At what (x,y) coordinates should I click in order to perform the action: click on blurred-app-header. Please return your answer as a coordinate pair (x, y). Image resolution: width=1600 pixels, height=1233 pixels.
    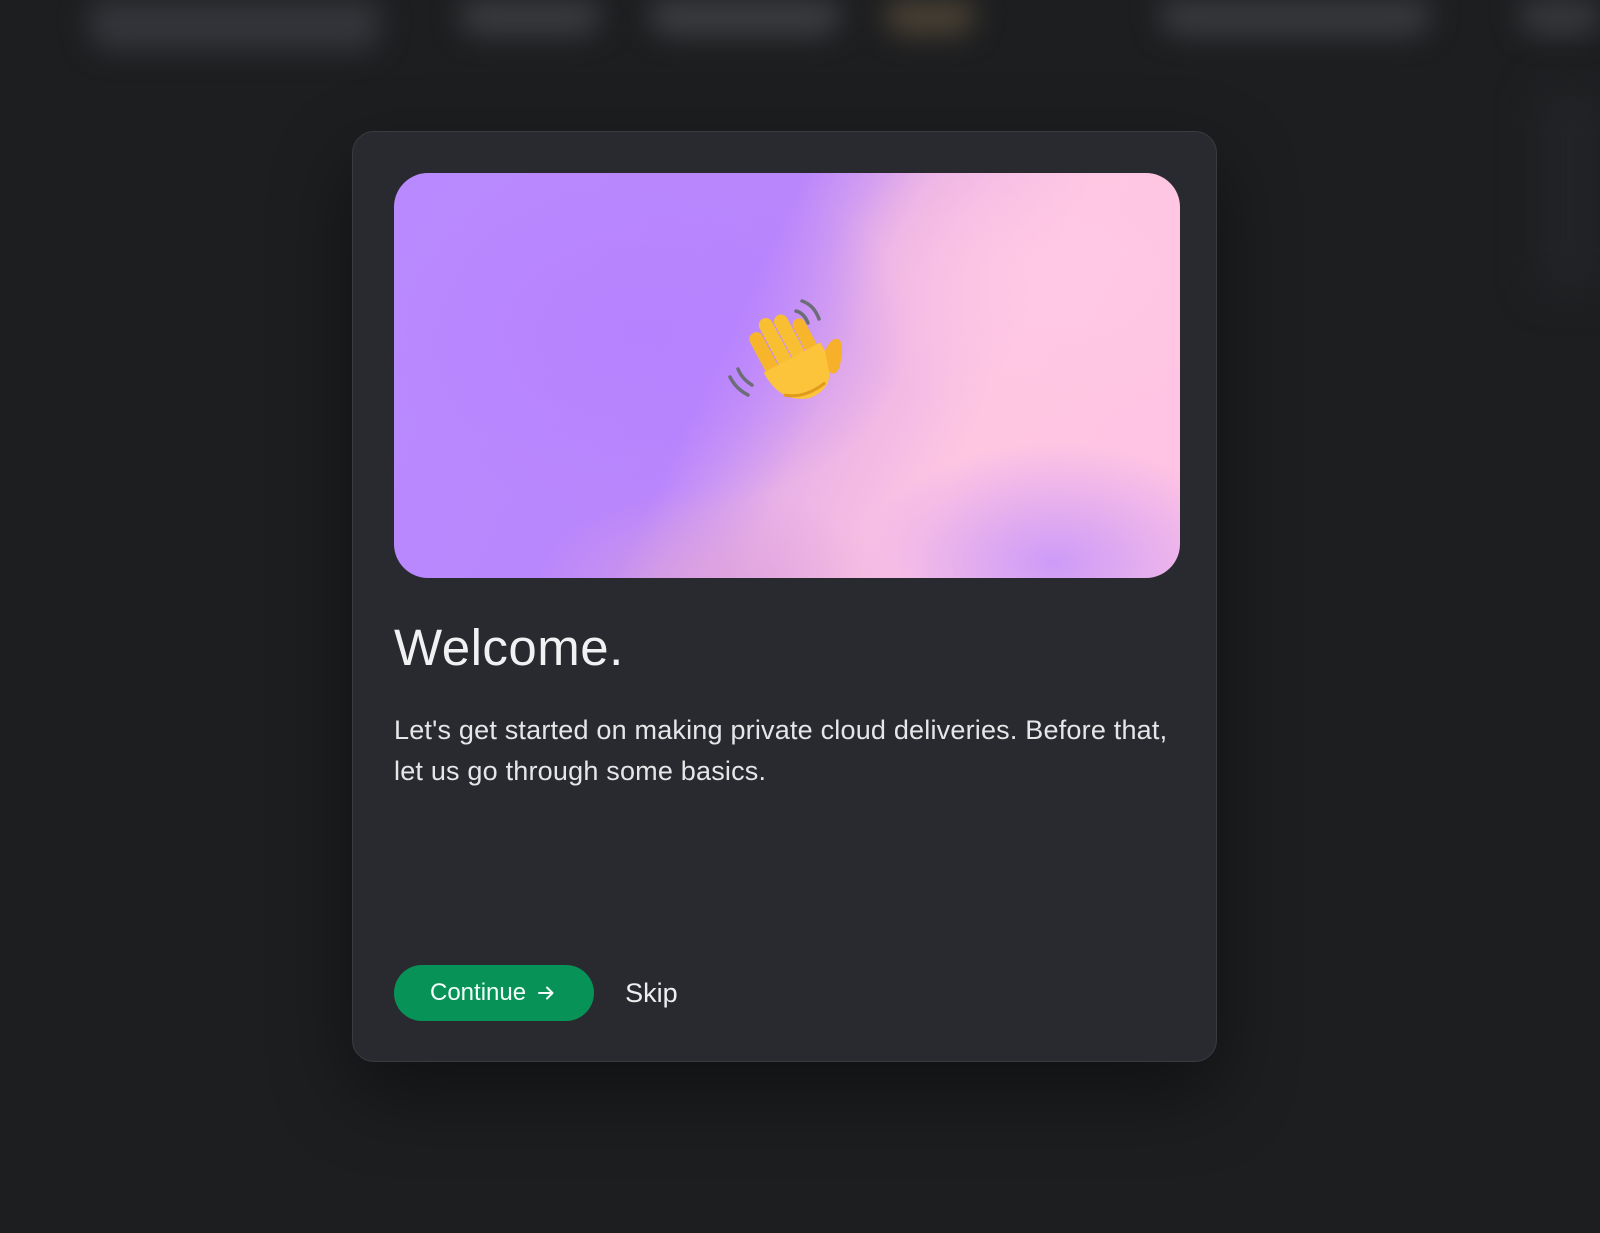
    Looking at the image, I should click on (800, 45).